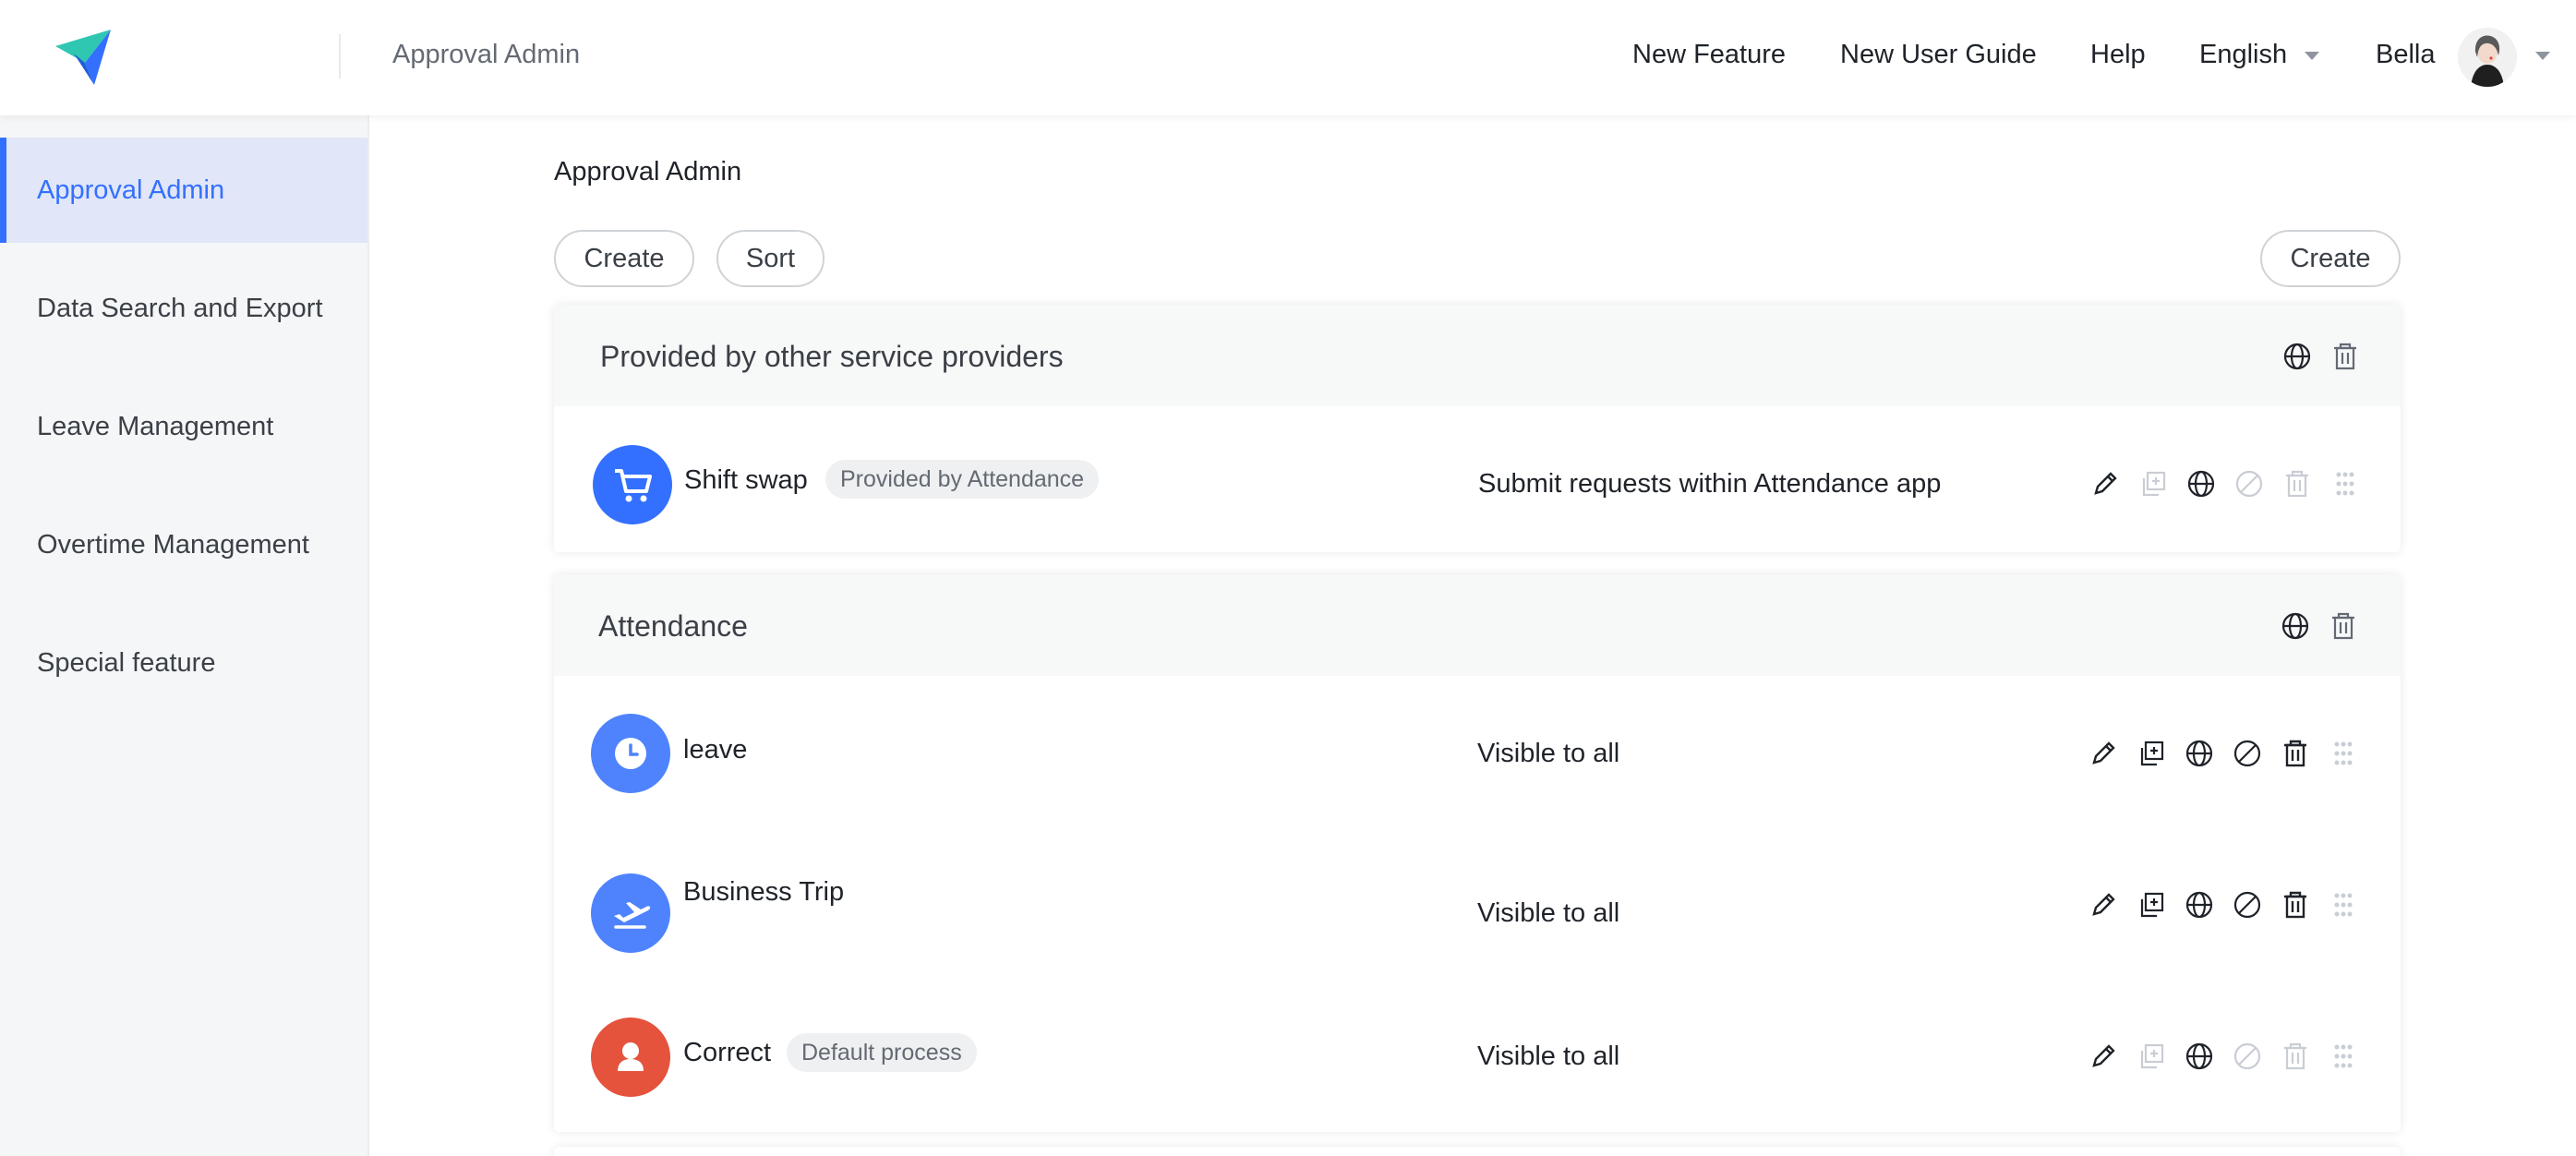 The image size is (2576, 1156). Describe the element at coordinates (183, 190) in the screenshot. I see `sidebar-item-approval-admin: Approval Admin` at that location.